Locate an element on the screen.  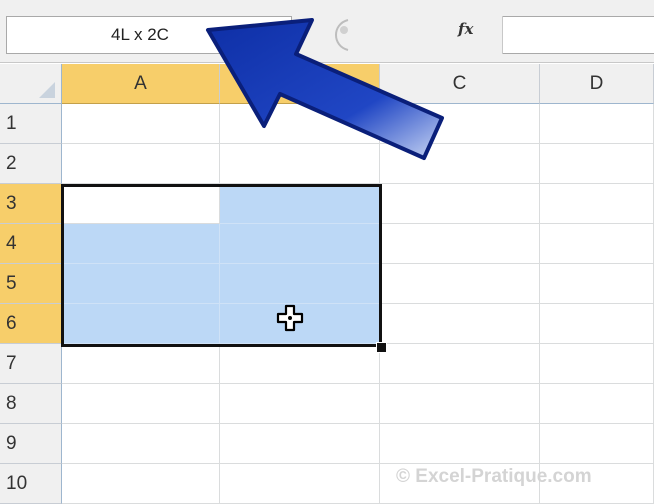
row-header-1: 1 is located at coordinates (31, 124).